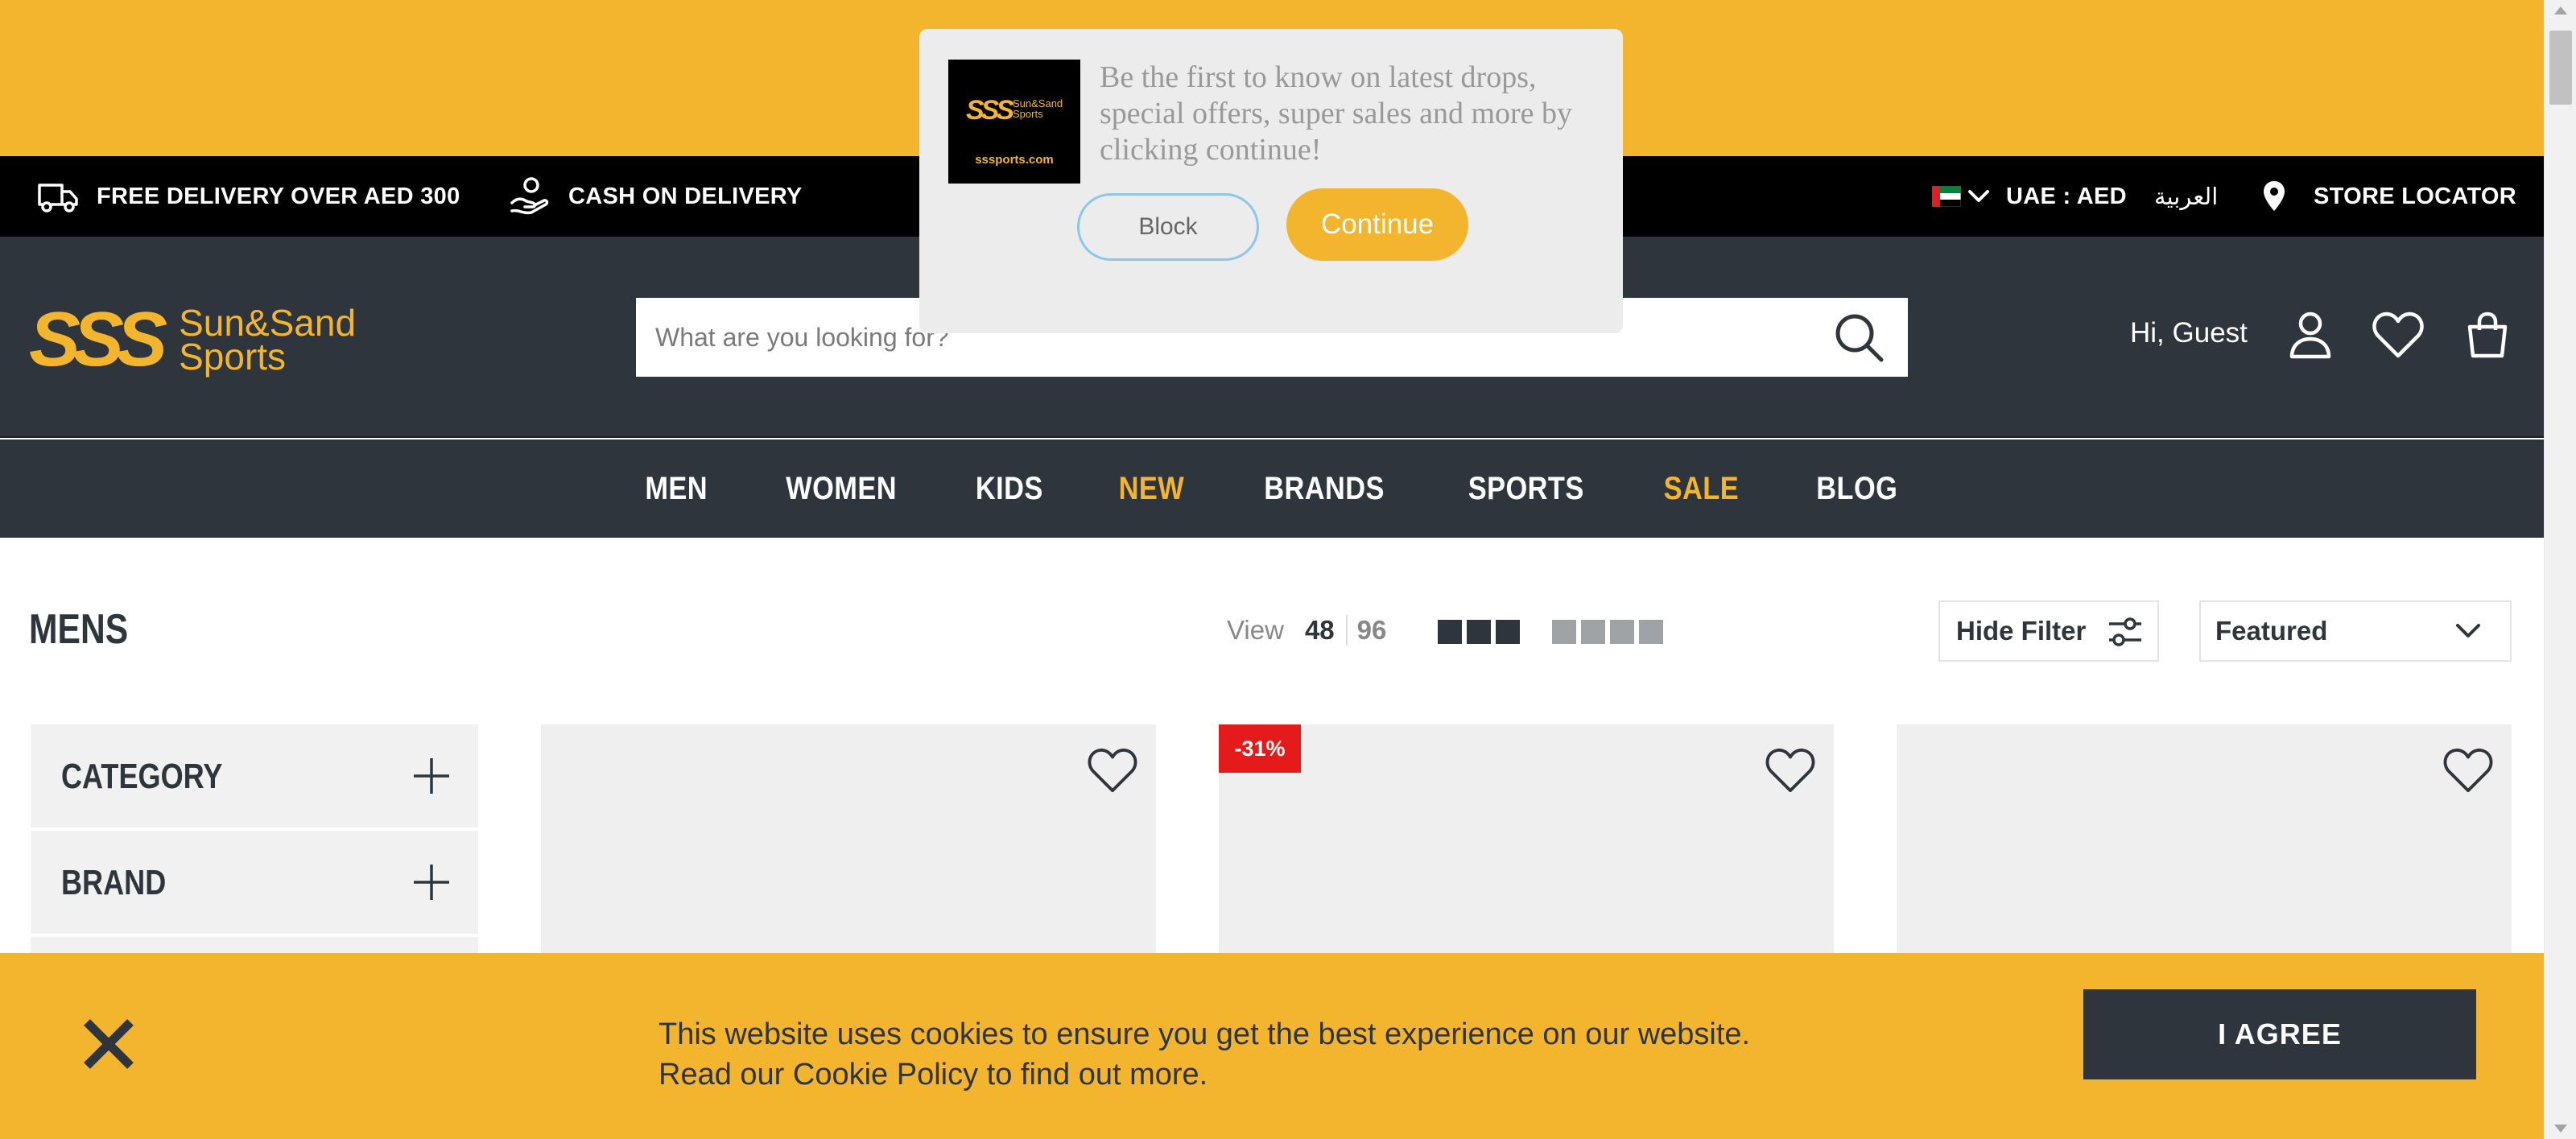 The height and width of the screenshot is (1139, 2576). I want to click on scrollbar-thumb, so click(2560, 68).